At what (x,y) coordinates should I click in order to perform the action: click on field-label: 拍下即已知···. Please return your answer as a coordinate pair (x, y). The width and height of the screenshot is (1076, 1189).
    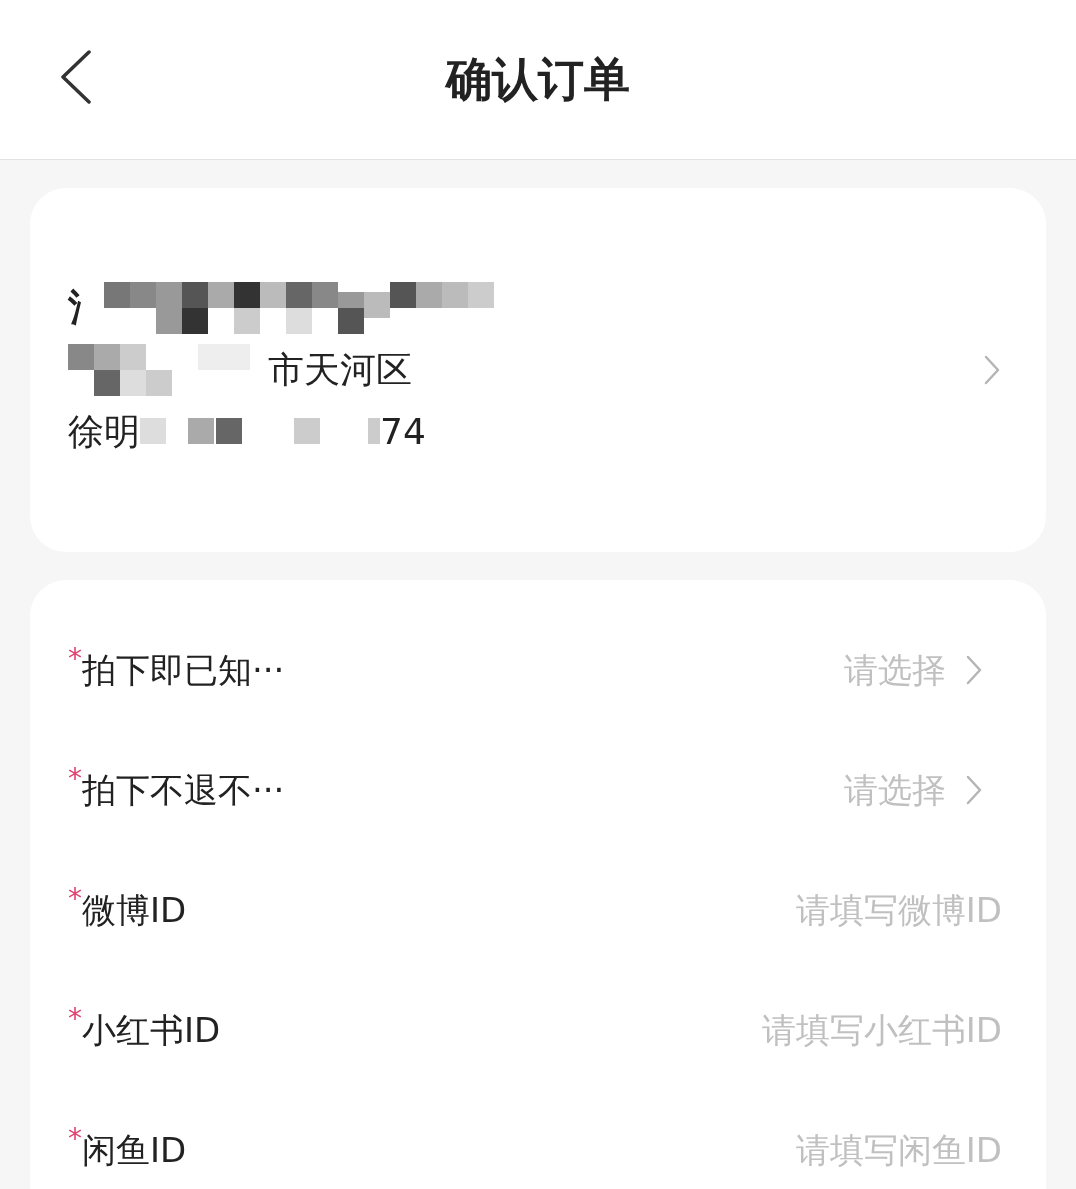
    Looking at the image, I should click on (183, 670).